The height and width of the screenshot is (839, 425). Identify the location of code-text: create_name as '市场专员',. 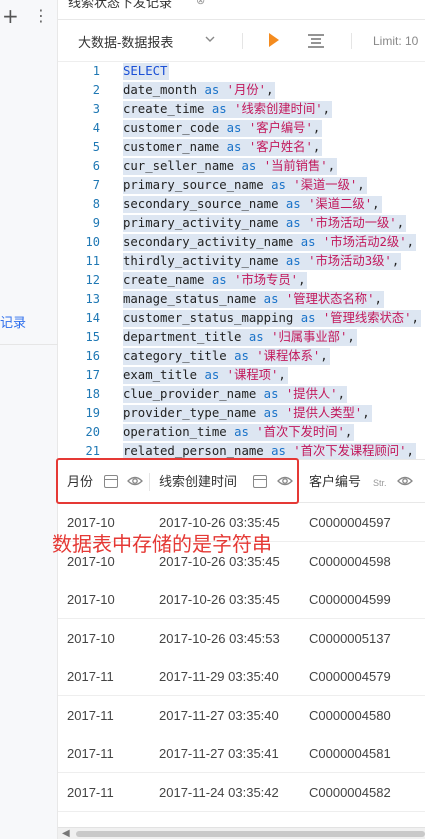
(215, 280).